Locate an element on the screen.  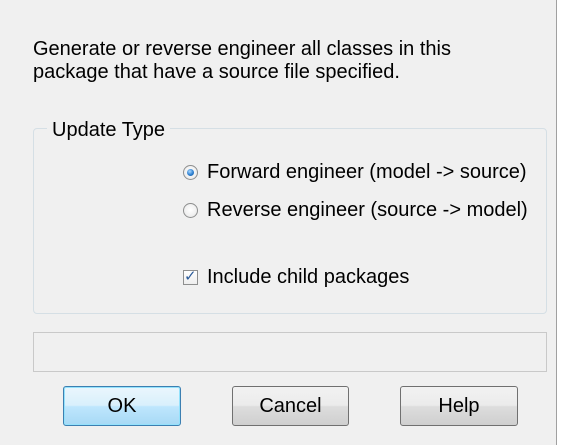
radio-unchecked-icon is located at coordinates (190, 210).